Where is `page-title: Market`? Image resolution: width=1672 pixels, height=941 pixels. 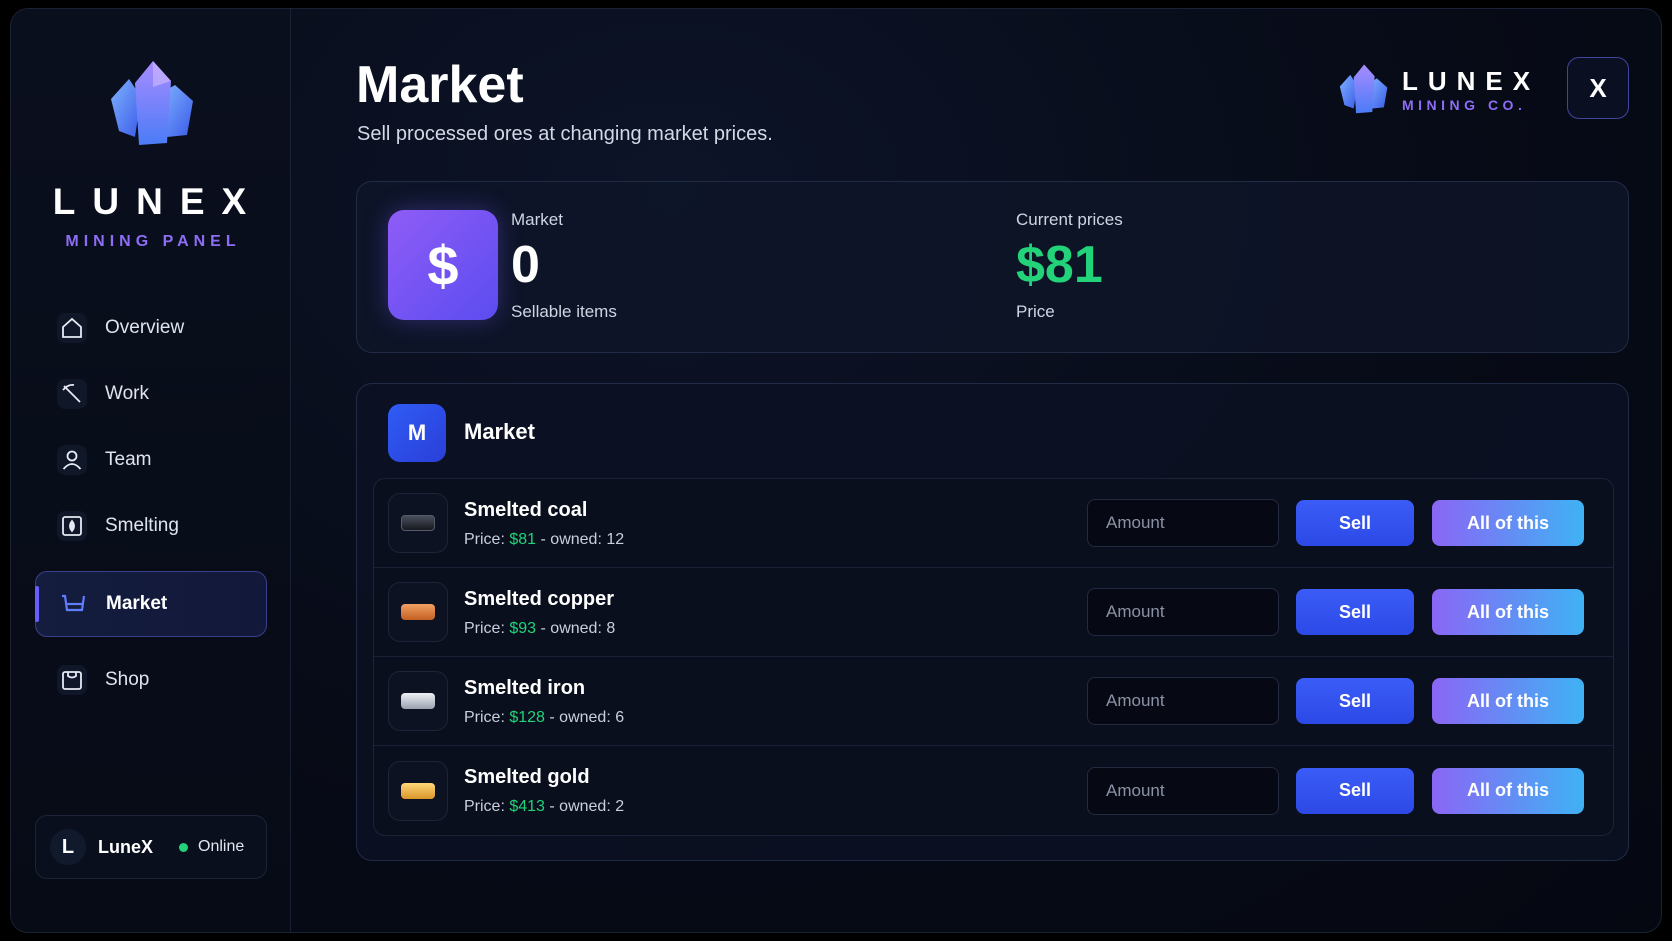
page-title: Market is located at coordinates (440, 85).